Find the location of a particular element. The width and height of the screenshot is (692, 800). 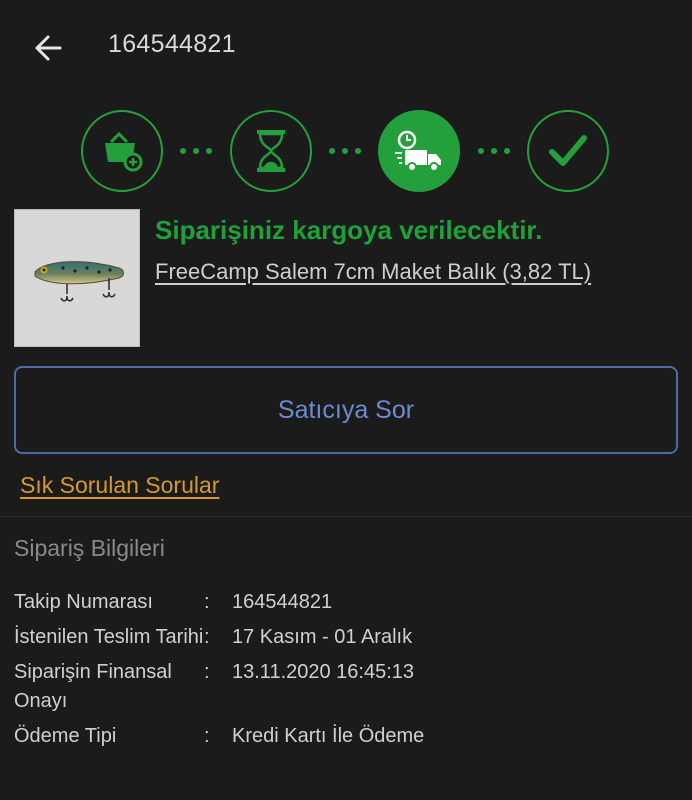

hourglass-icon is located at coordinates (271, 151).